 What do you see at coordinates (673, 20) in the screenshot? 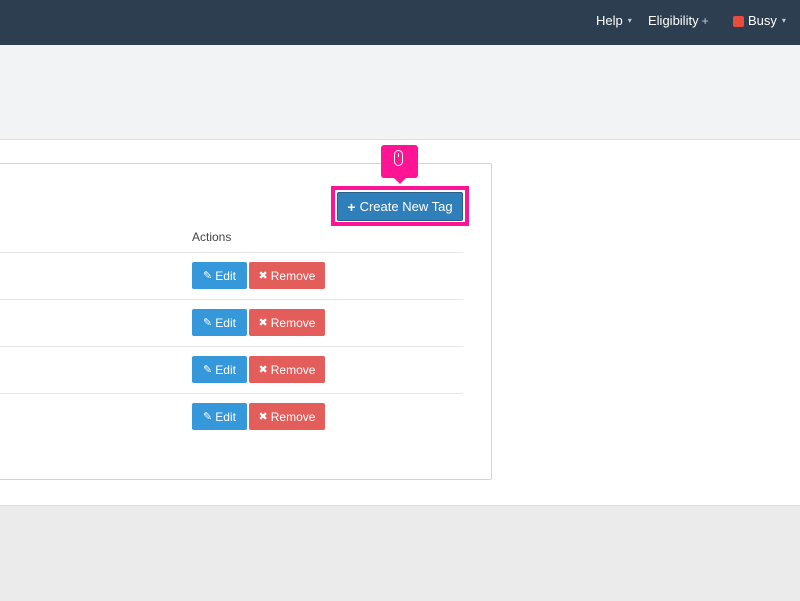
I see `eligibility-menu-label: Eligibility` at bounding box center [673, 20].